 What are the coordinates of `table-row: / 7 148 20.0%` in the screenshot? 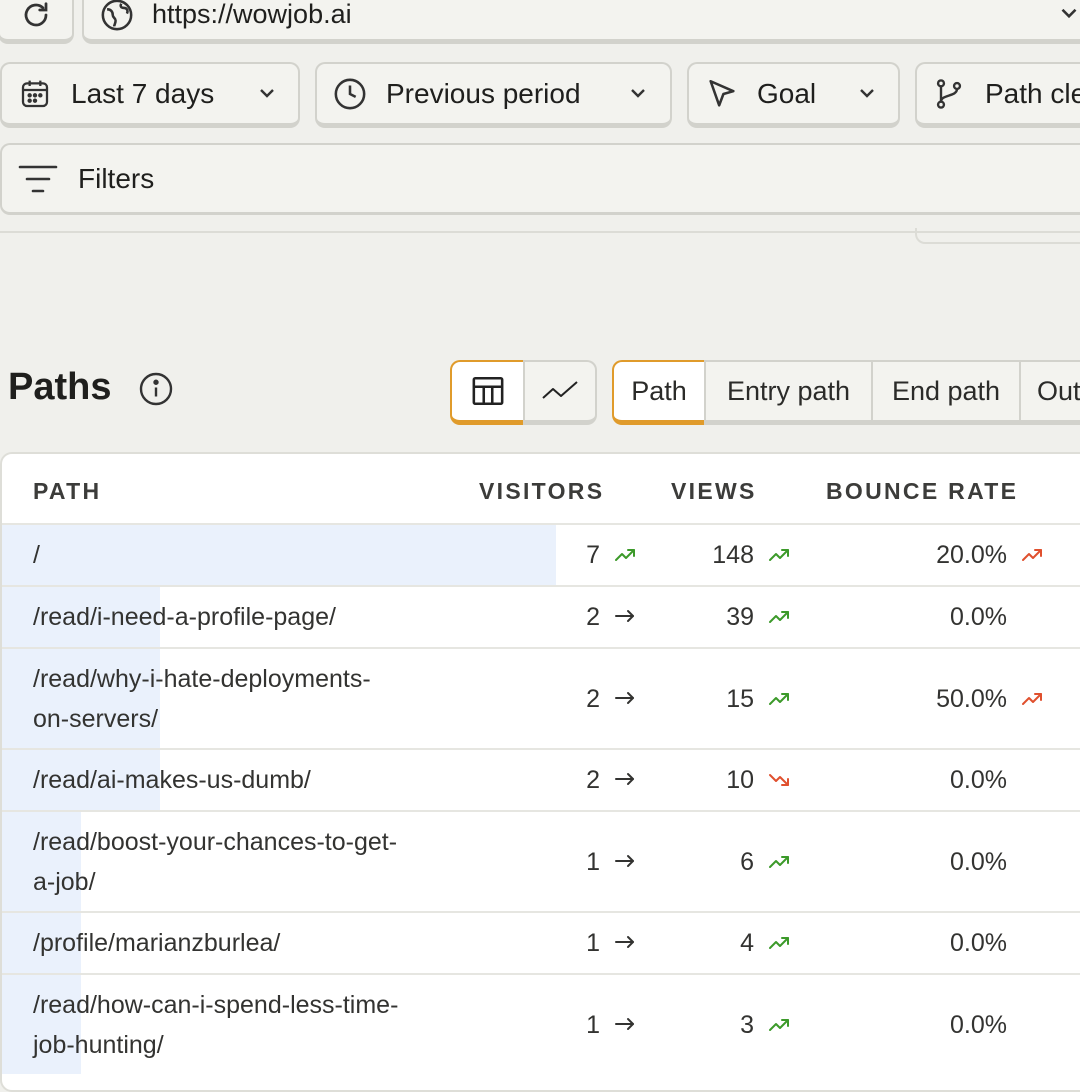 It's located at (541, 554).